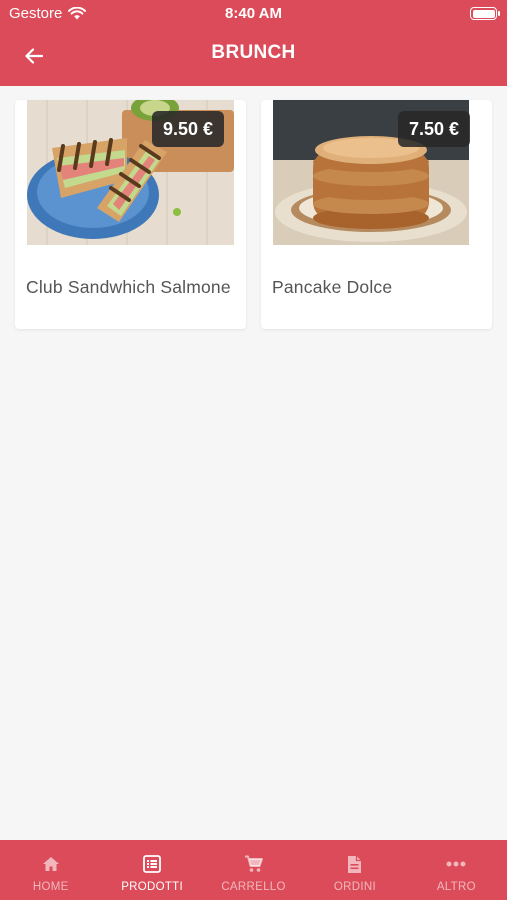  I want to click on tab-ordini: ORDINI, so click(354, 870).